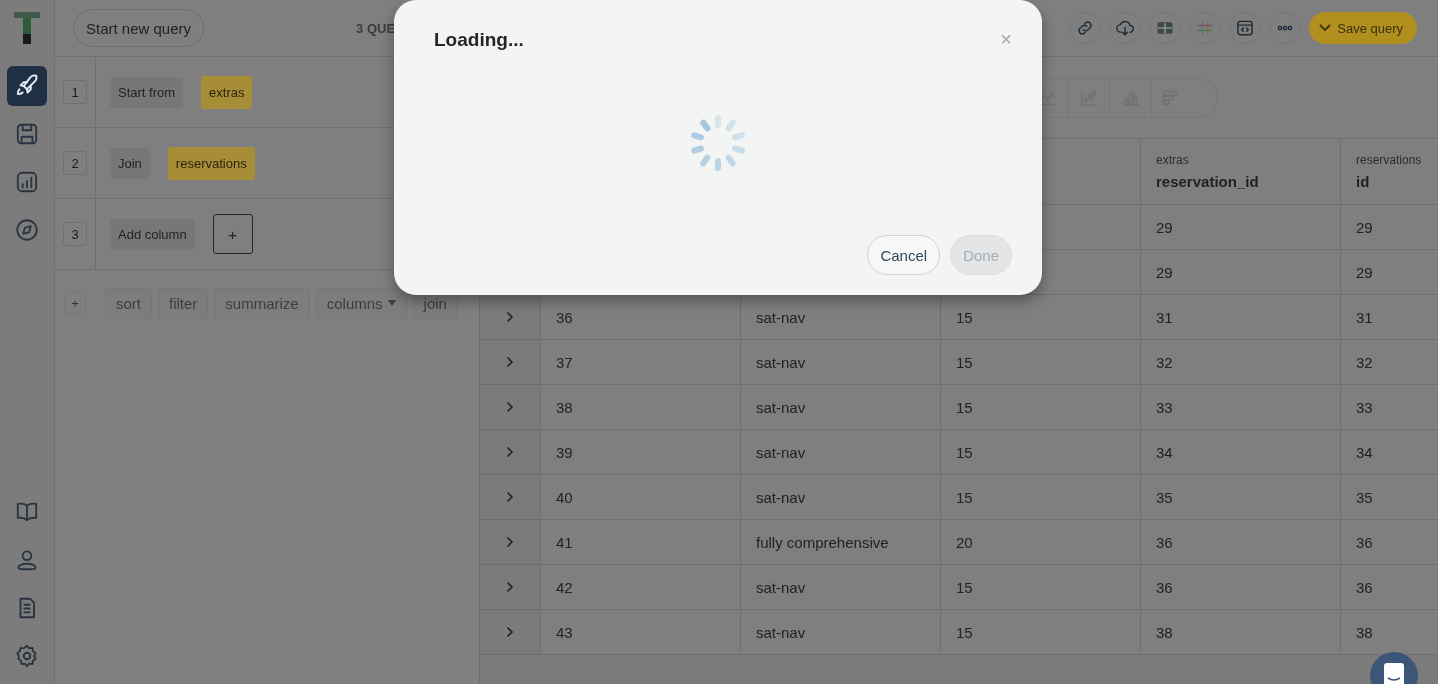 This screenshot has height=684, width=1438. Describe the element at coordinates (27, 86) in the screenshot. I see `sidebar-item` at that location.